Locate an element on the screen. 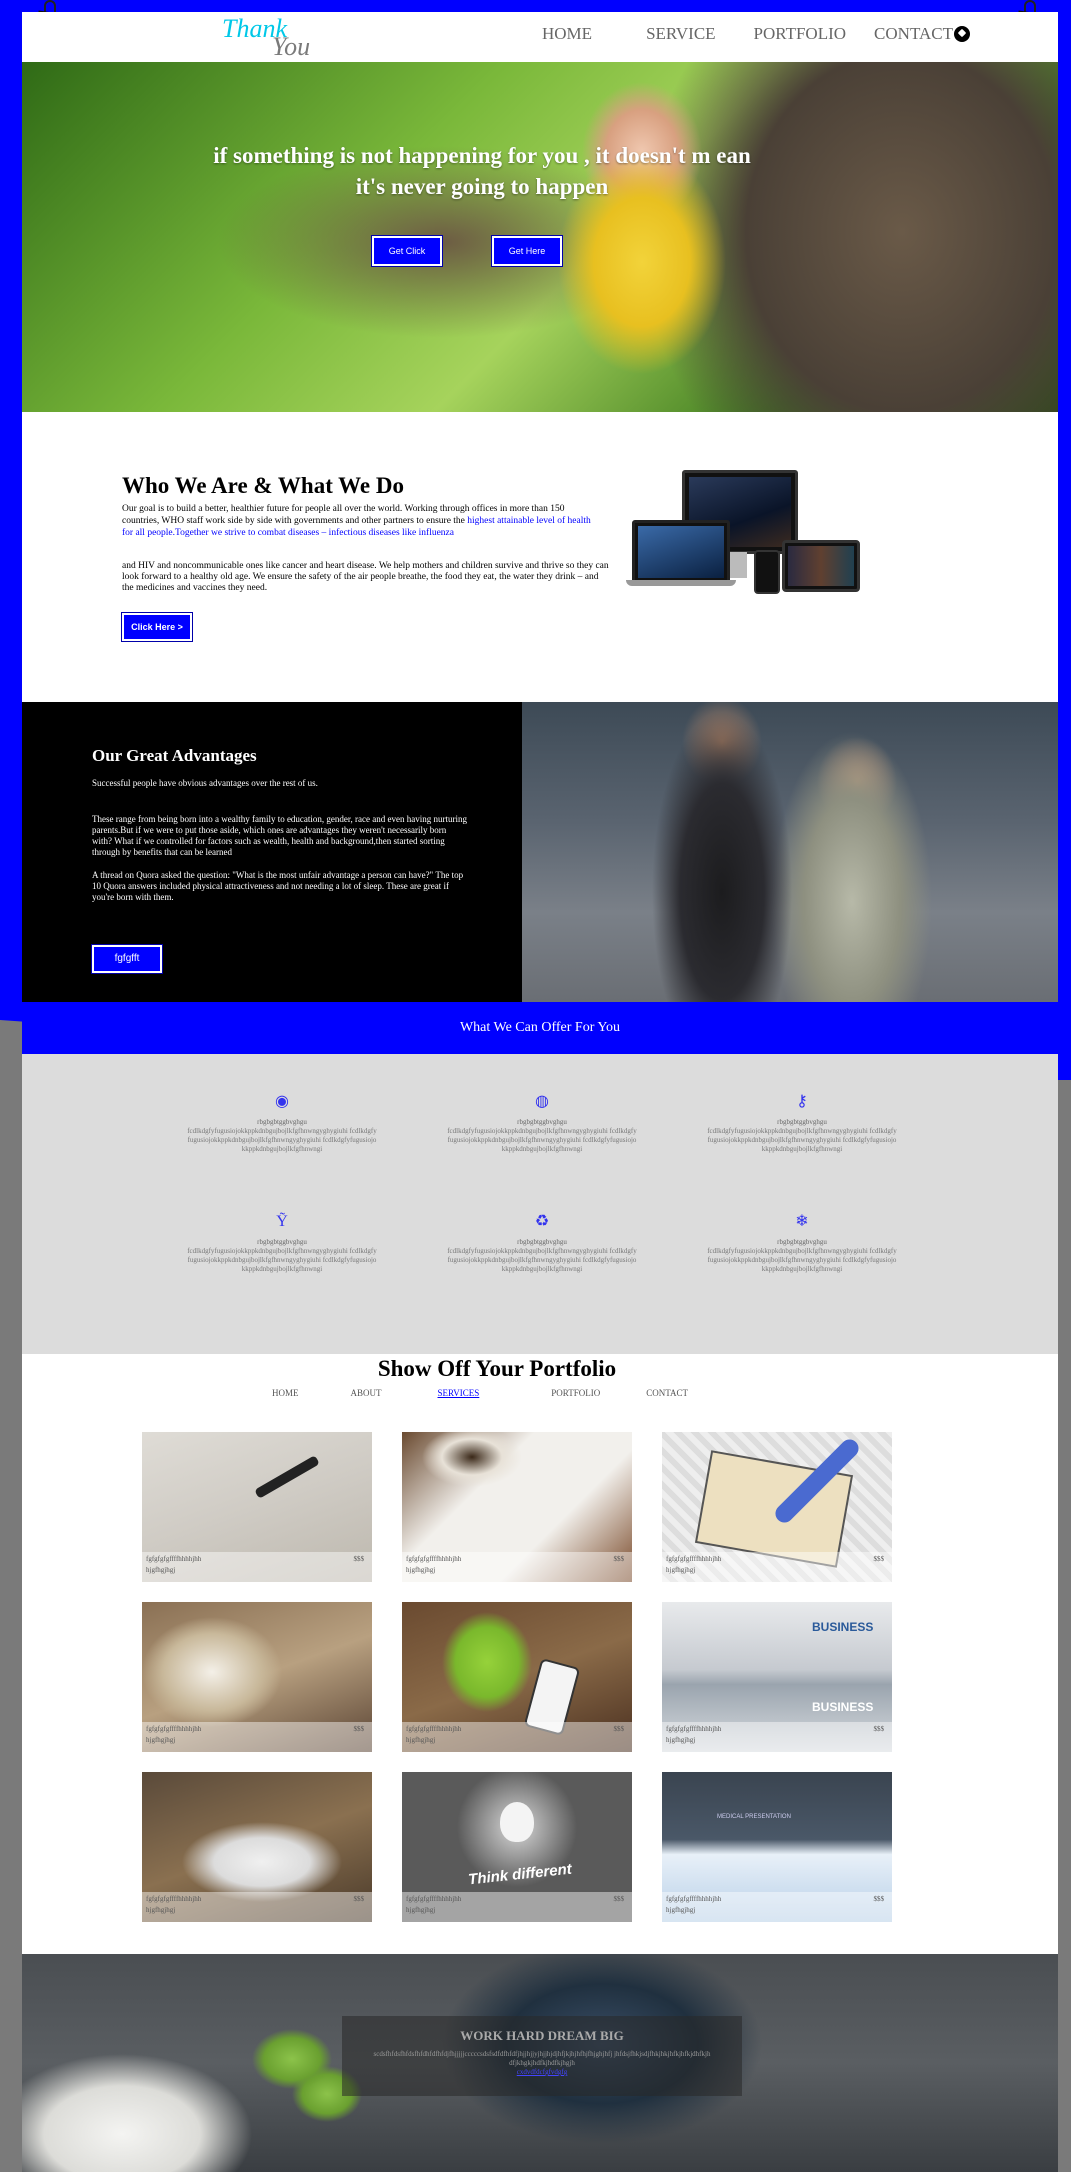 Image resolution: width=1071 pixels, height=2172 pixels. nav-links: HOME SERVICE PORTFOLIO CONTACT is located at coordinates (766, 34).